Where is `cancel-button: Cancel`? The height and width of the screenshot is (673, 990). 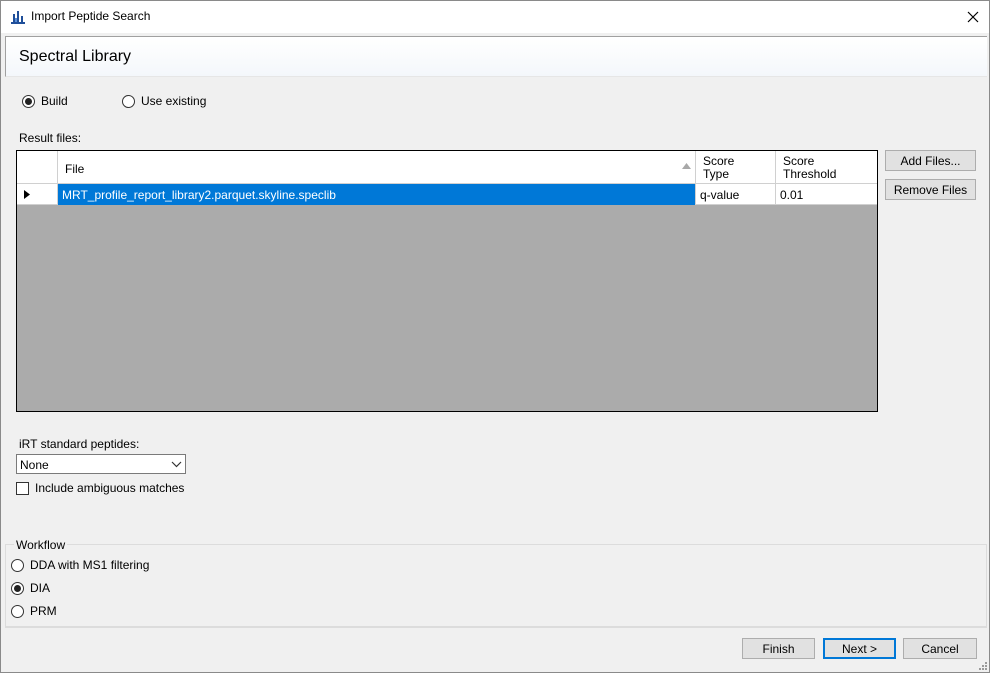 cancel-button: Cancel is located at coordinates (940, 648).